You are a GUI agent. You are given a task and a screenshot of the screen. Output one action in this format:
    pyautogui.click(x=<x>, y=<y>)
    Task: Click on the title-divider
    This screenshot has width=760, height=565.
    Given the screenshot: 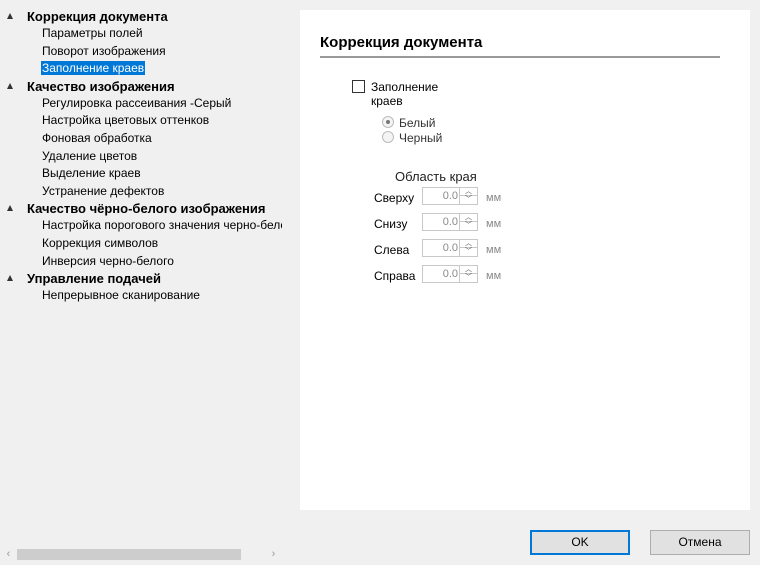 What is the action you would take?
    pyautogui.click(x=520, y=57)
    